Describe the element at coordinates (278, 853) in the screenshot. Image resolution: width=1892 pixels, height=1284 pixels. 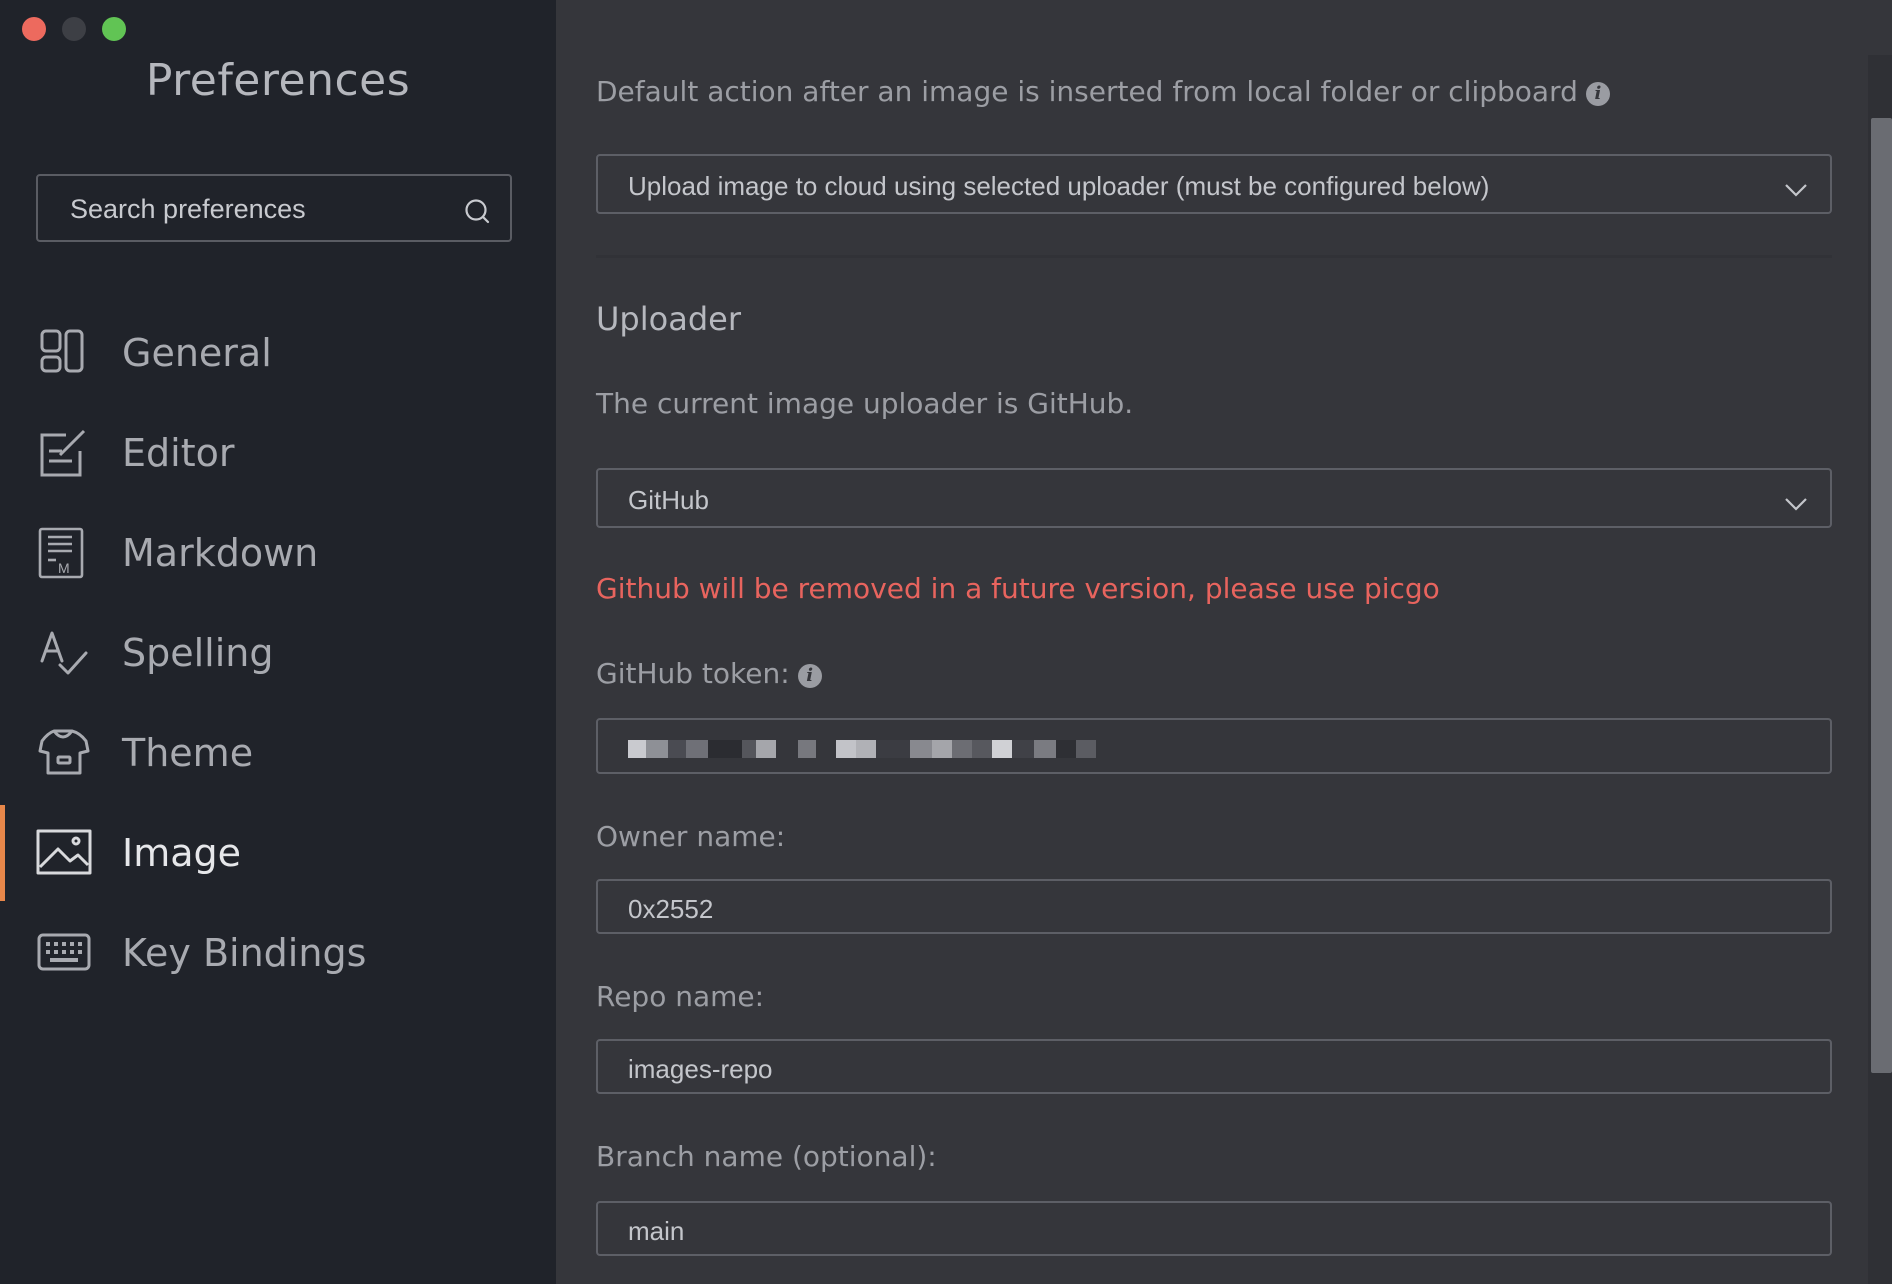
I see `sidebar-item-image: Image` at that location.